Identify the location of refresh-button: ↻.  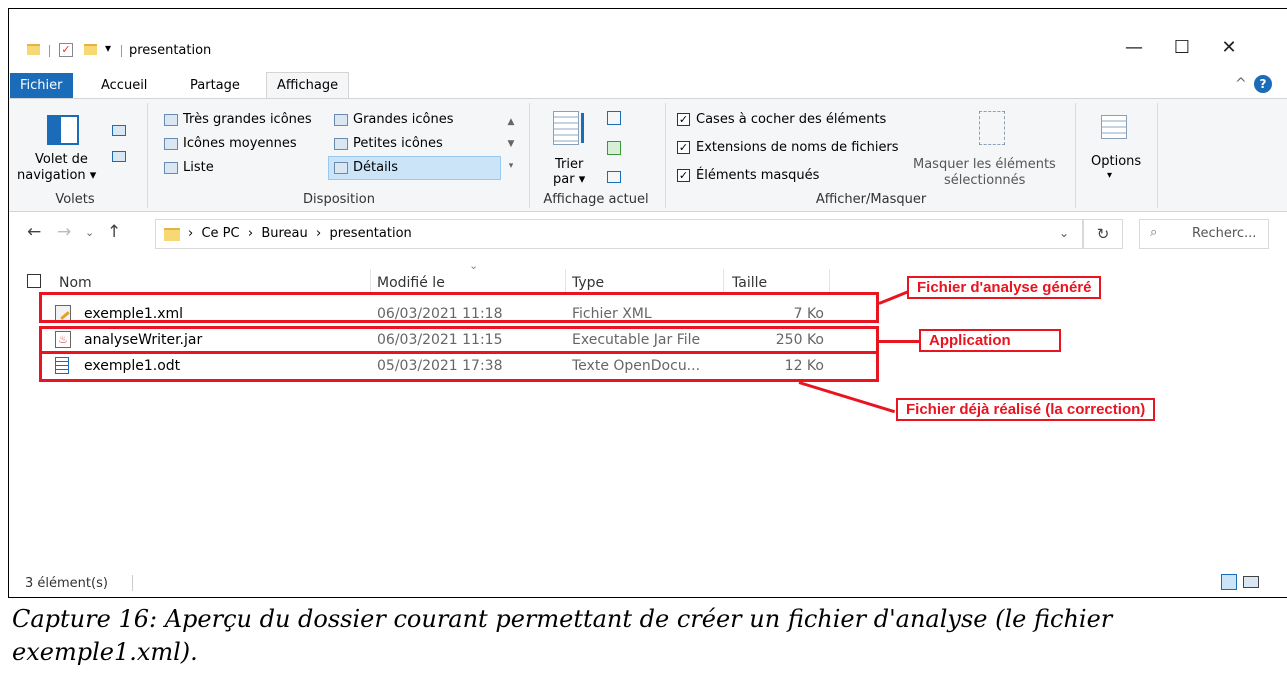
(1103, 234).